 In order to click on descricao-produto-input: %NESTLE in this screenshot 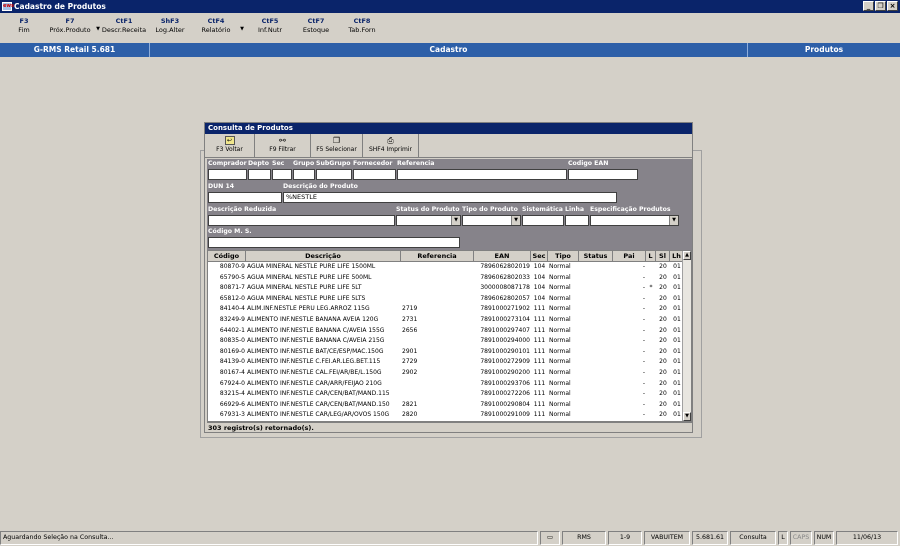, I will do `click(450, 197)`.